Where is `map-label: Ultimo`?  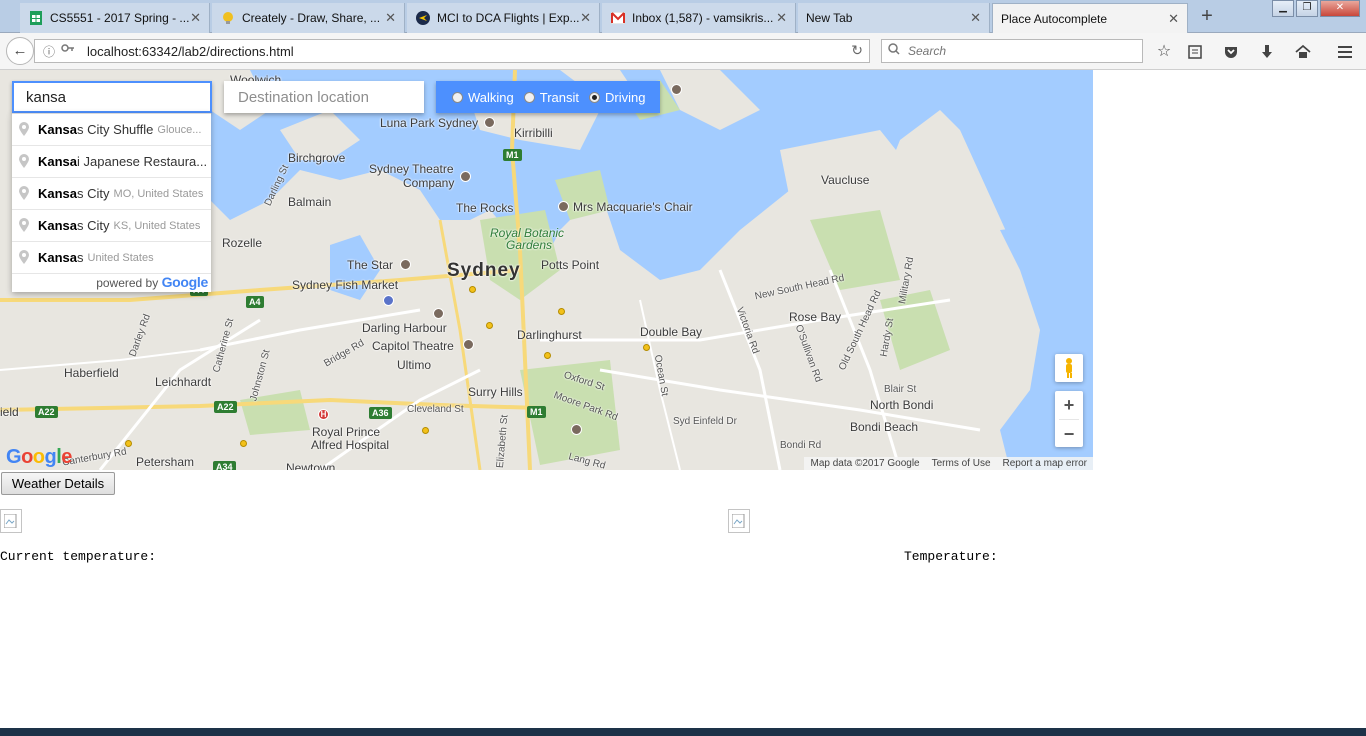 map-label: Ultimo is located at coordinates (414, 365).